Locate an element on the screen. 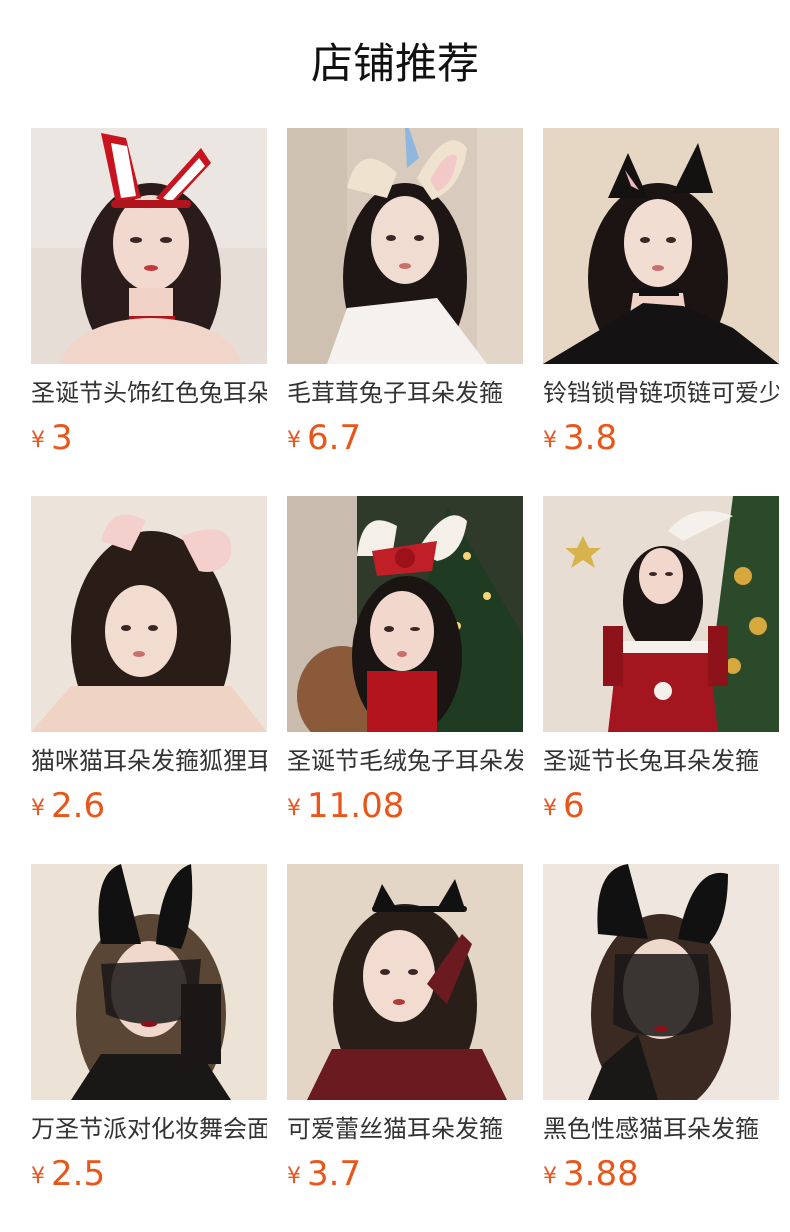  product-card: 黑色性感猫耳朵发箍 ¥3.88 is located at coordinates (661, 1029).